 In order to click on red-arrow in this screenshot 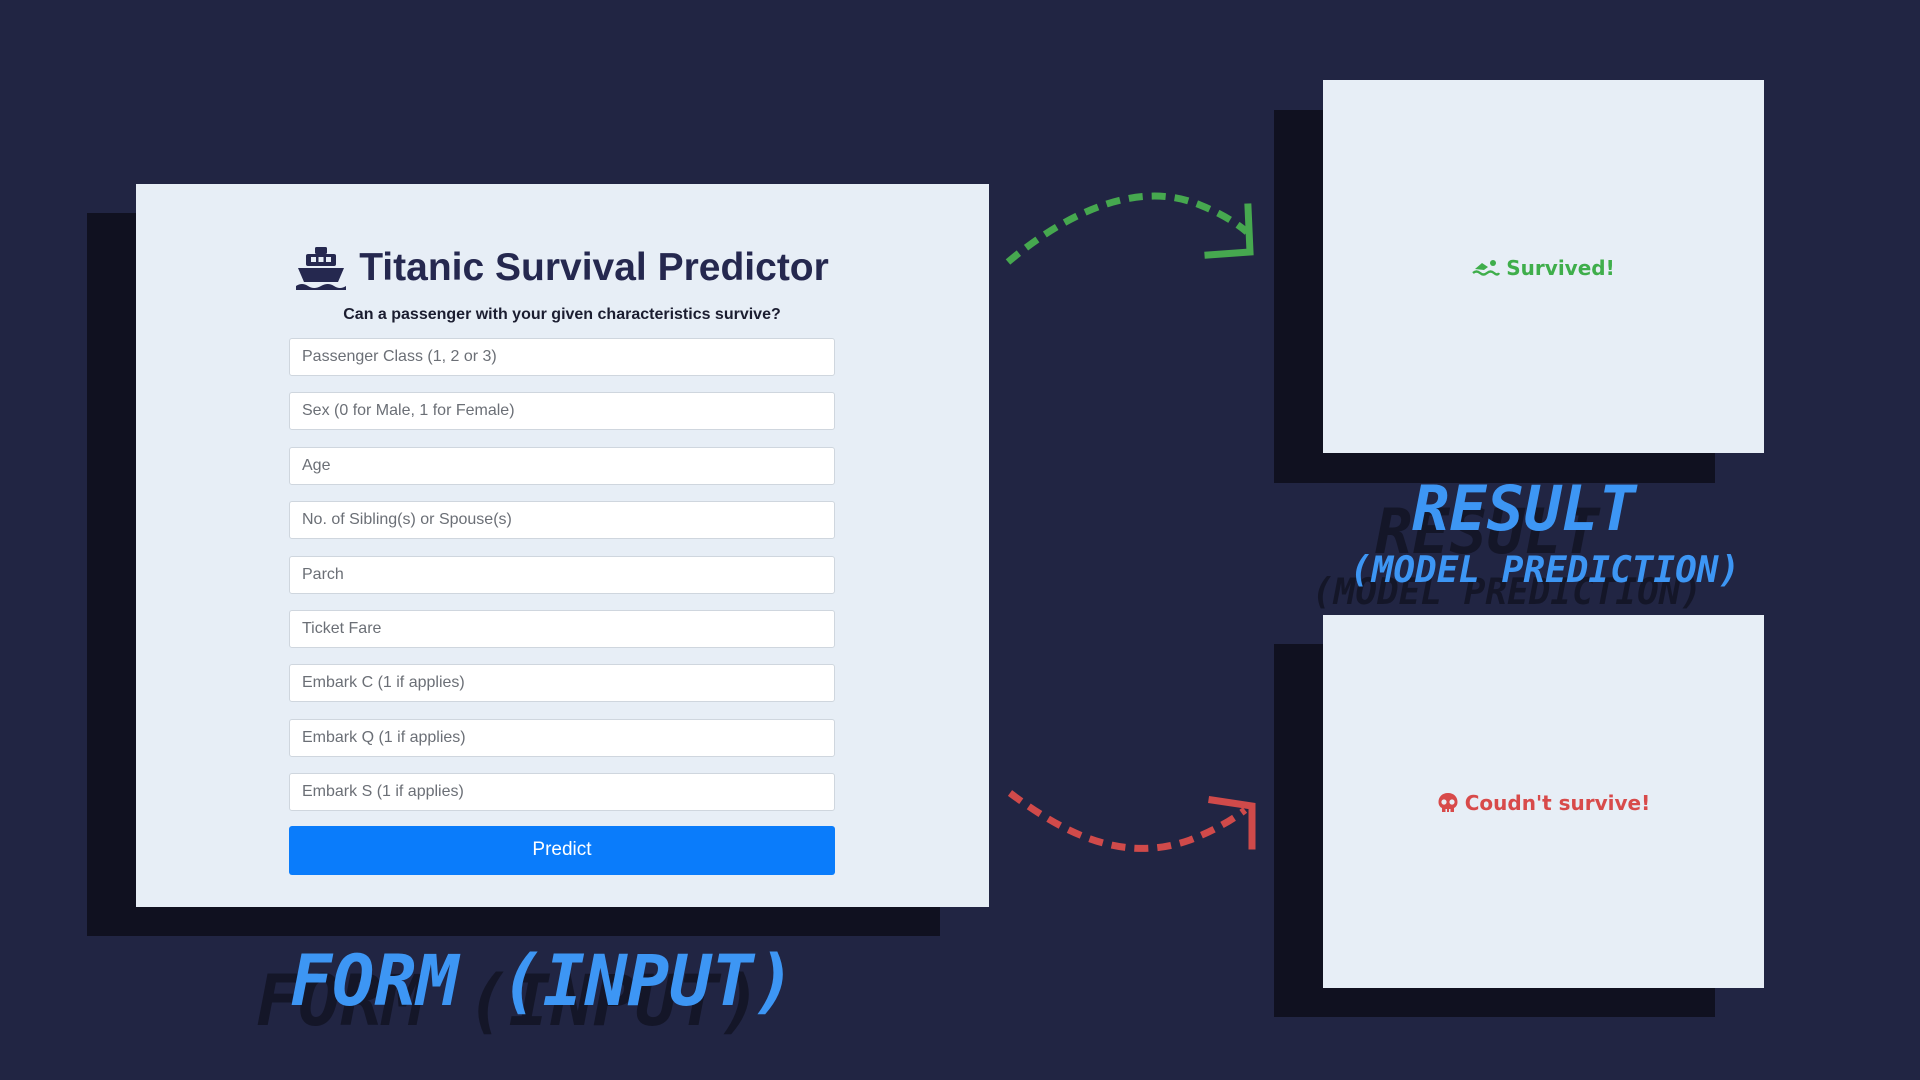, I will do `click(1131, 821)`.